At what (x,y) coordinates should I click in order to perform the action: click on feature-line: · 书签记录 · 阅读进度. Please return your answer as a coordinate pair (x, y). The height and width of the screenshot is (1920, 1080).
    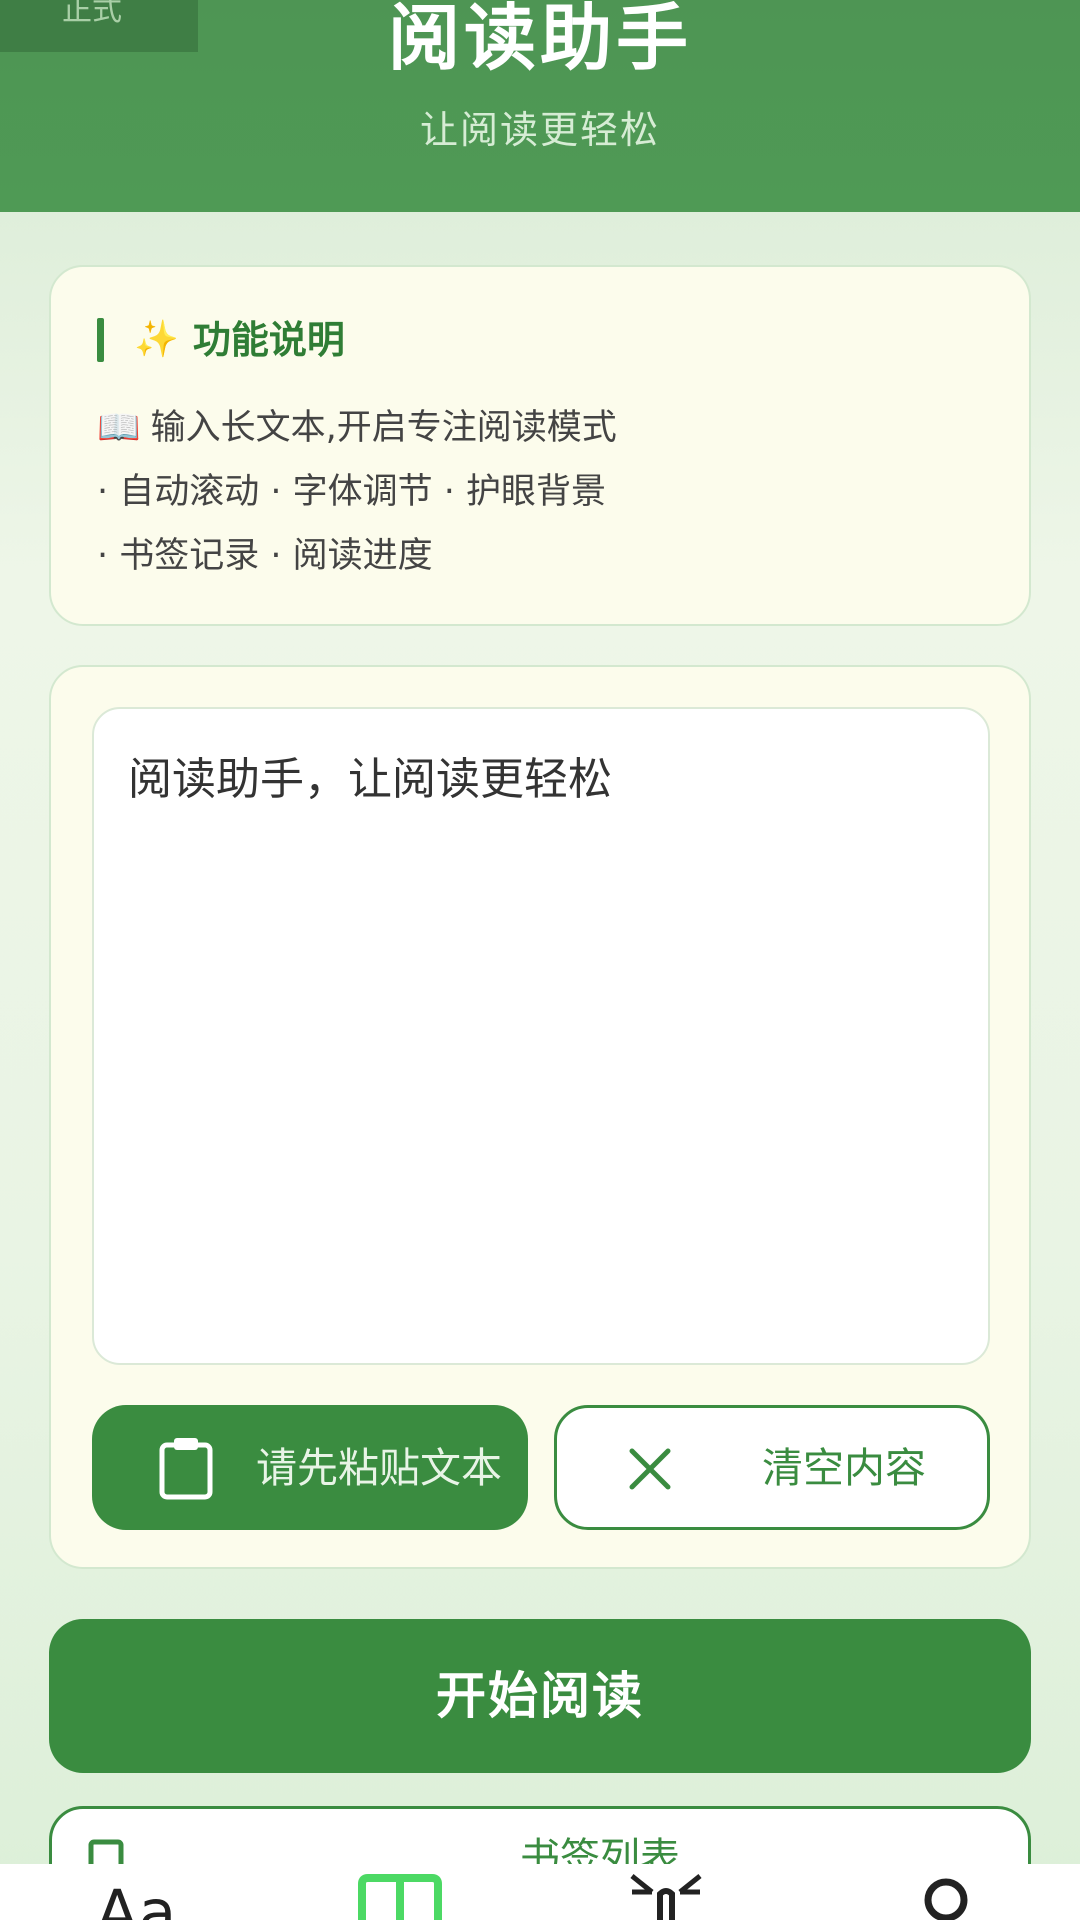
    Looking at the image, I should click on (265, 556).